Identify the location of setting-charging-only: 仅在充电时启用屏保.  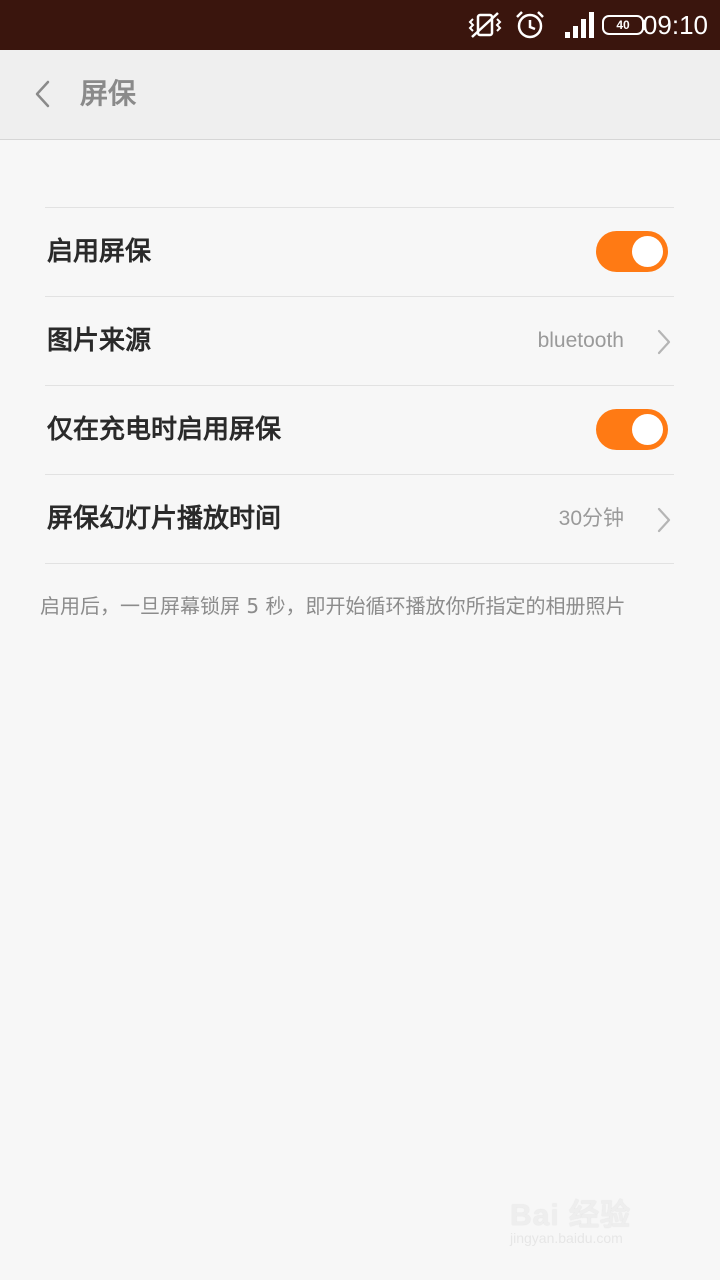
(359, 430).